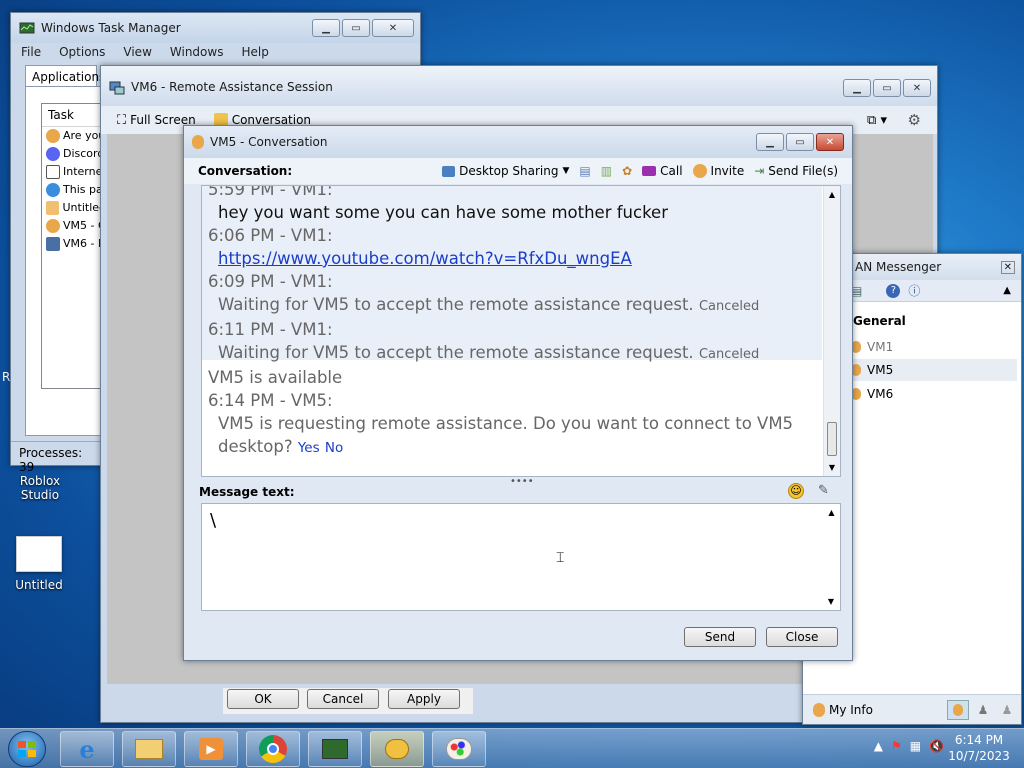 The height and width of the screenshot is (768, 1024). Describe the element at coordinates (851, 710) in the screenshot. I see `my-info-label: My Info` at that location.